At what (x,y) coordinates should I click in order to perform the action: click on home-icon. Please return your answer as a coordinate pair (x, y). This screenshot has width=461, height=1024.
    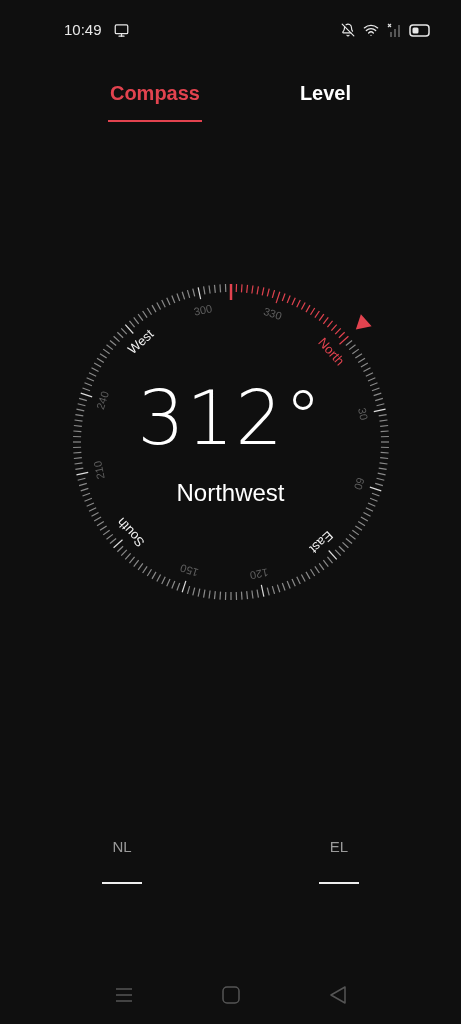
    Looking at the image, I should click on (230, 995).